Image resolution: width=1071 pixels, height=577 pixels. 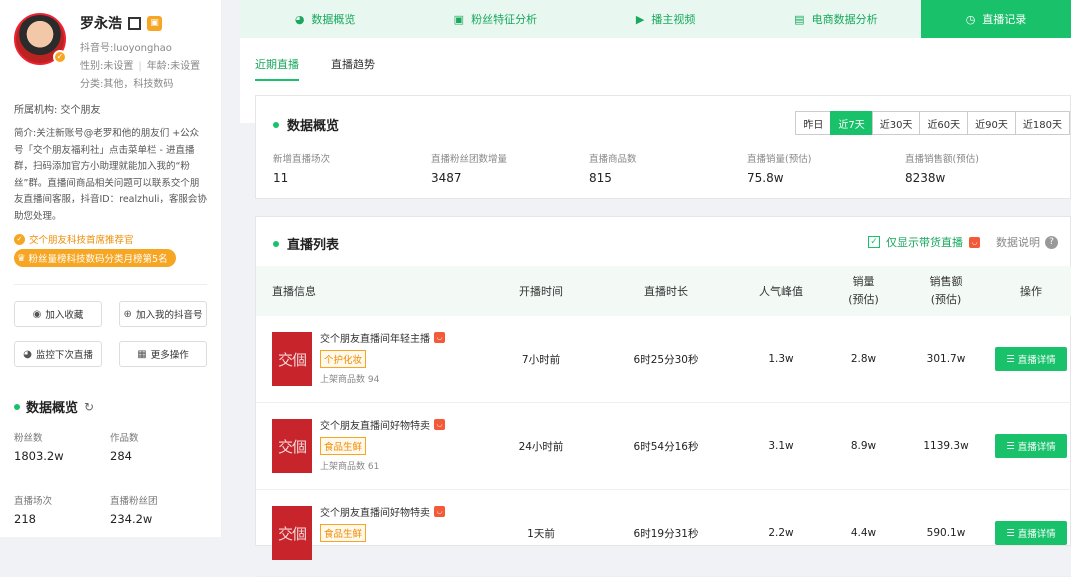 I want to click on metric-value: 815, so click(x=600, y=178).